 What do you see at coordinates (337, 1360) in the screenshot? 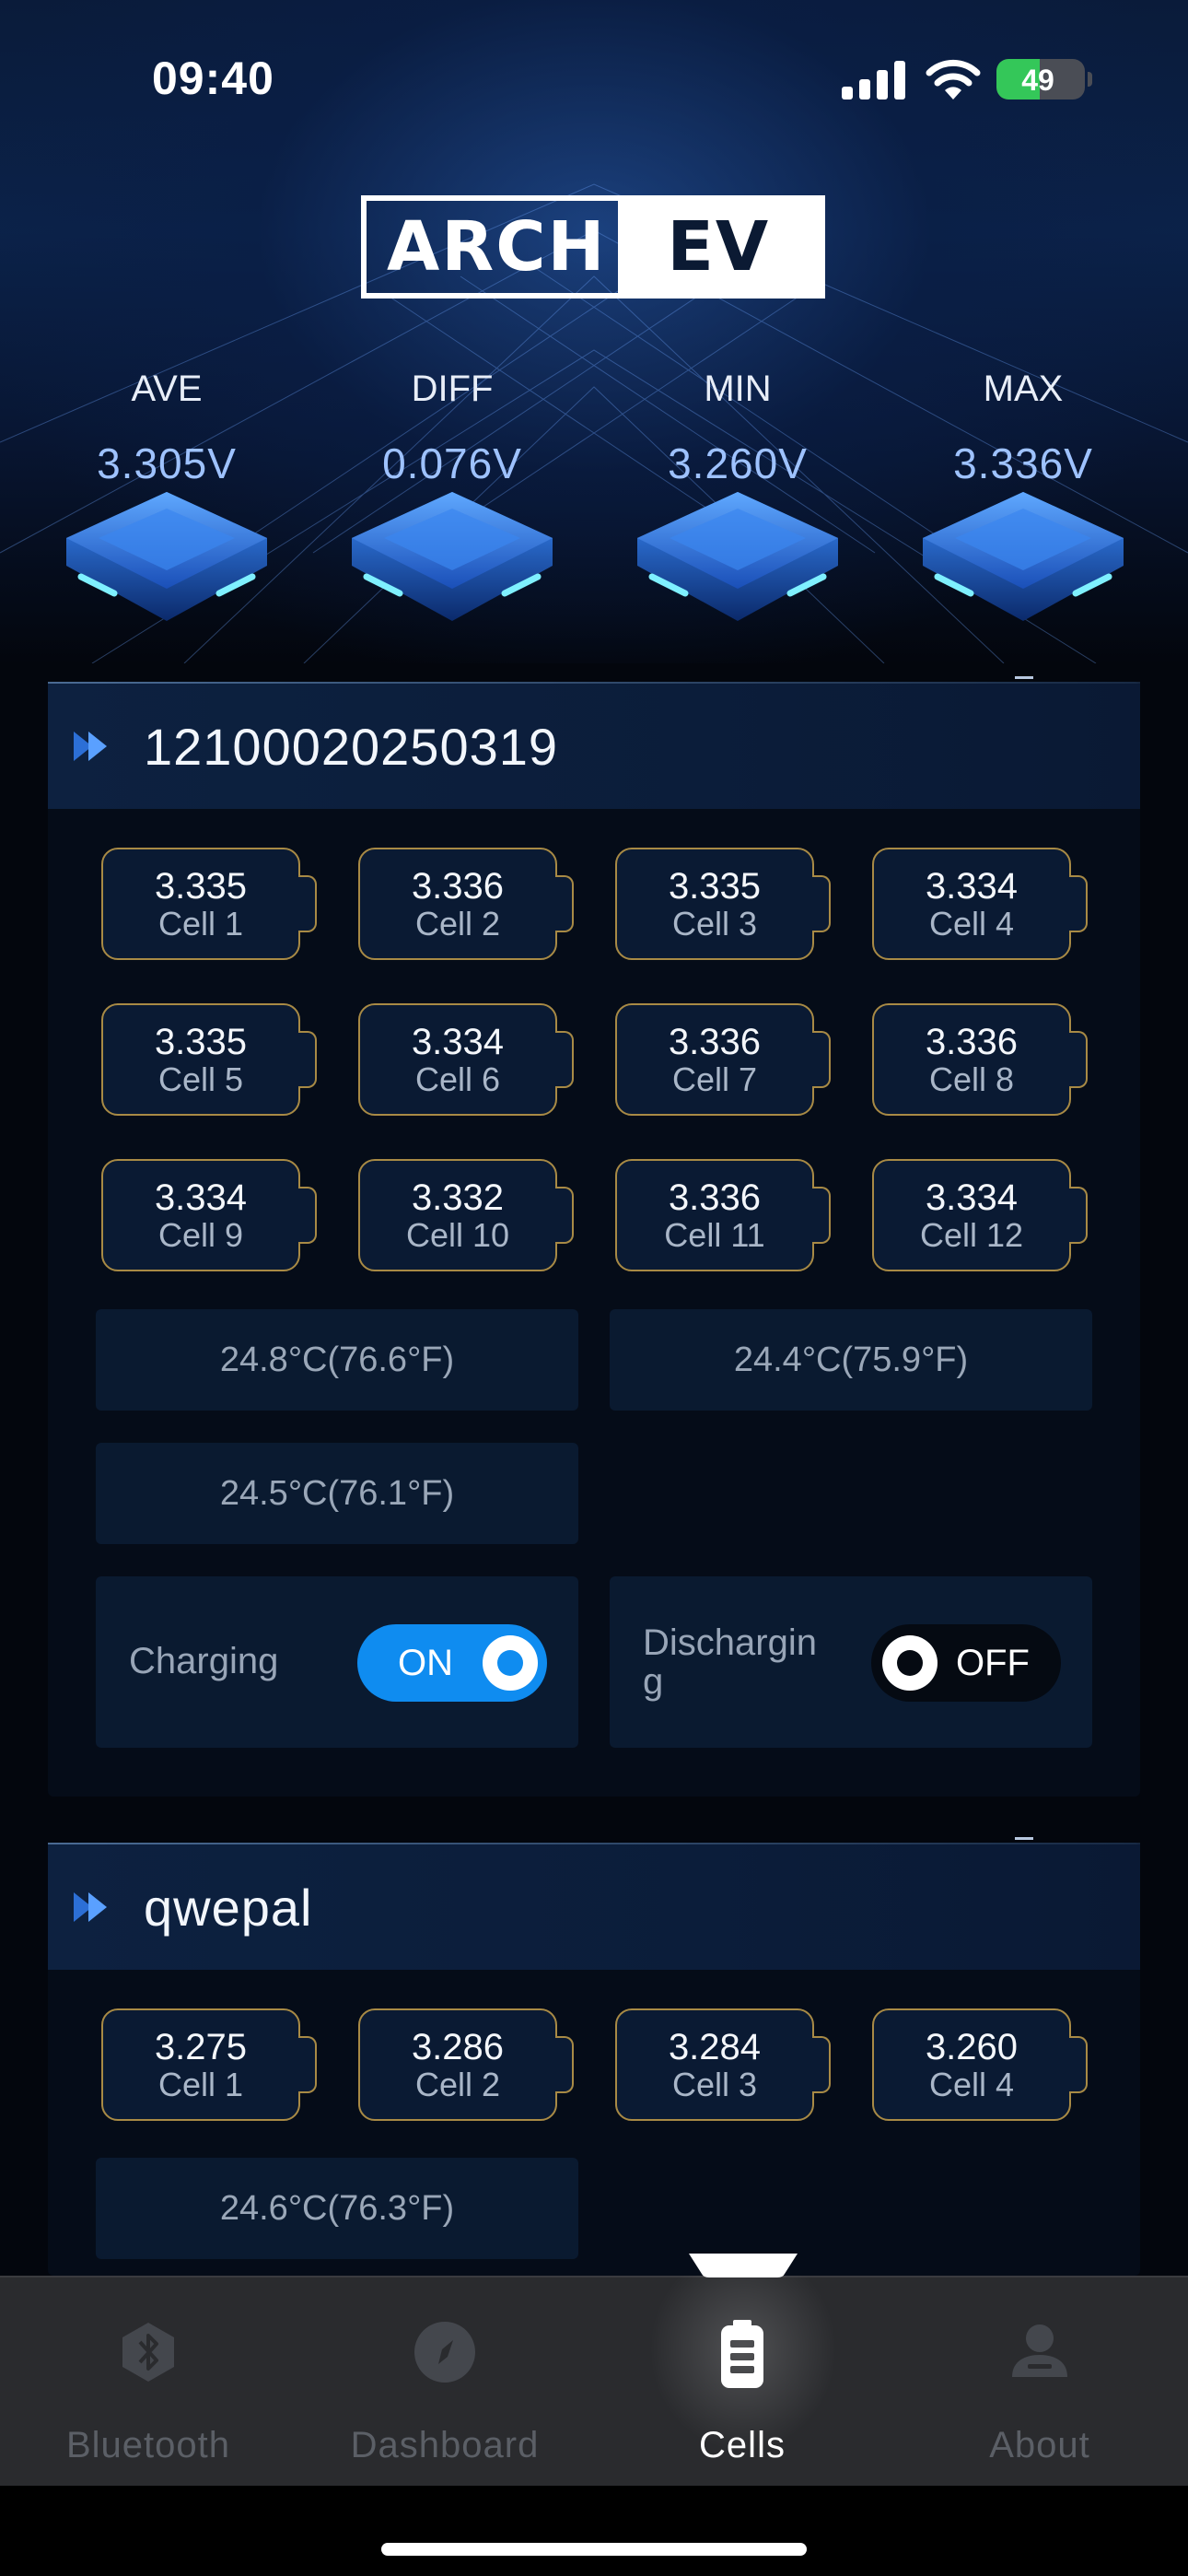
I see `temperature-reading: 24.8°C(76.6°F)` at bounding box center [337, 1360].